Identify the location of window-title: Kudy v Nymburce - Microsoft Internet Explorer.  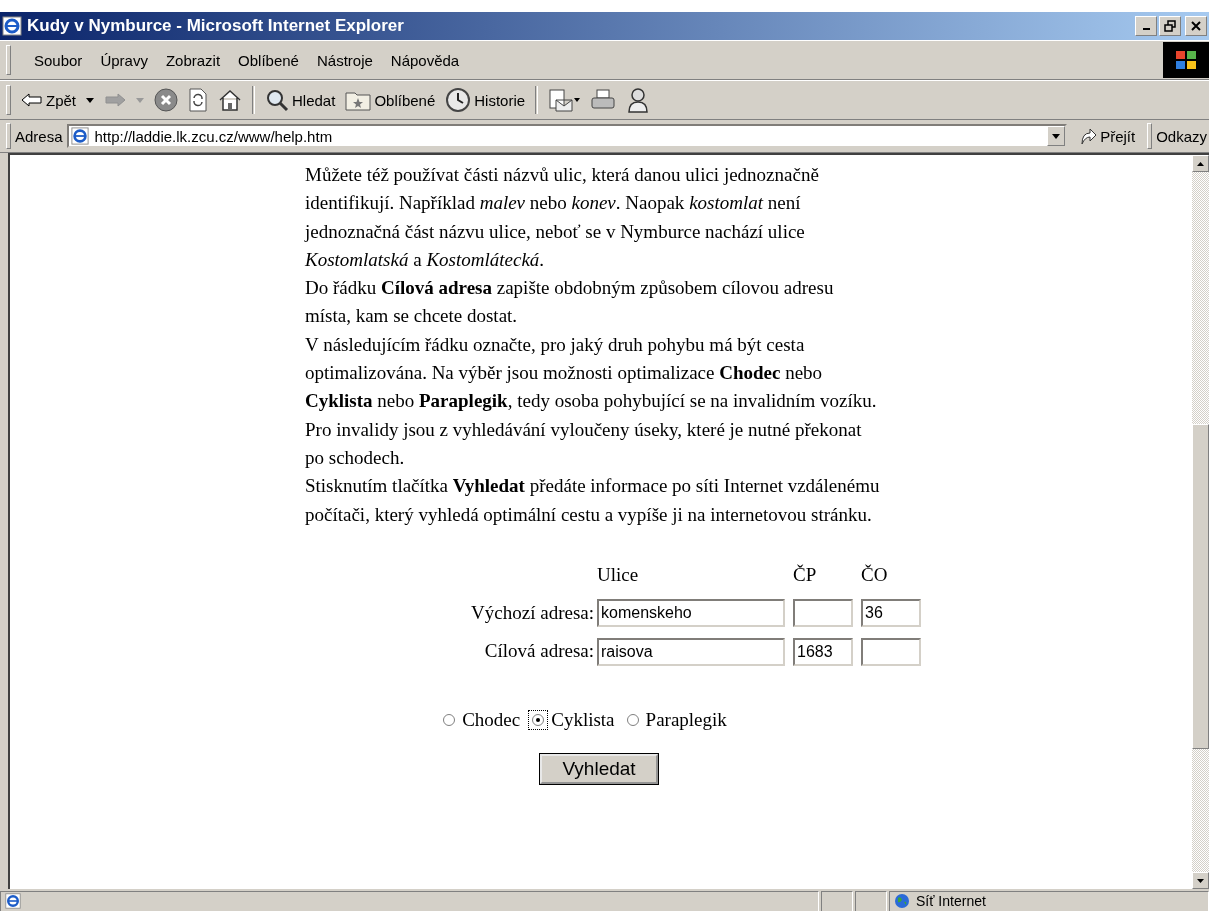
(216, 26).